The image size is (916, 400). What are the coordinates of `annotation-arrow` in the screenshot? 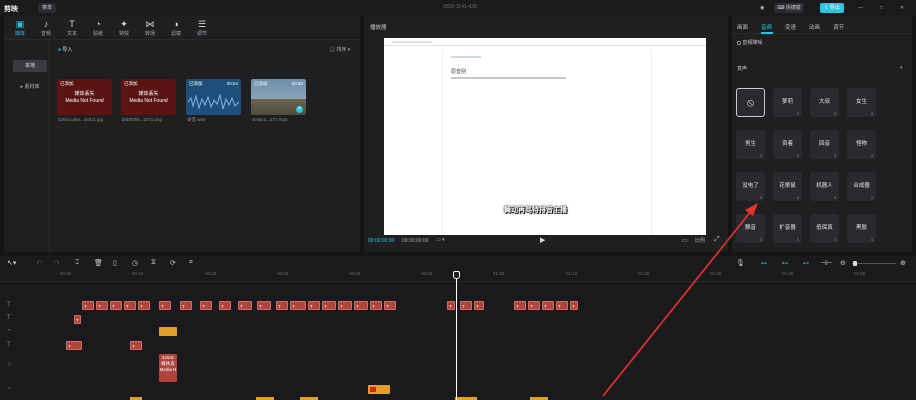 It's located at (680, 300).